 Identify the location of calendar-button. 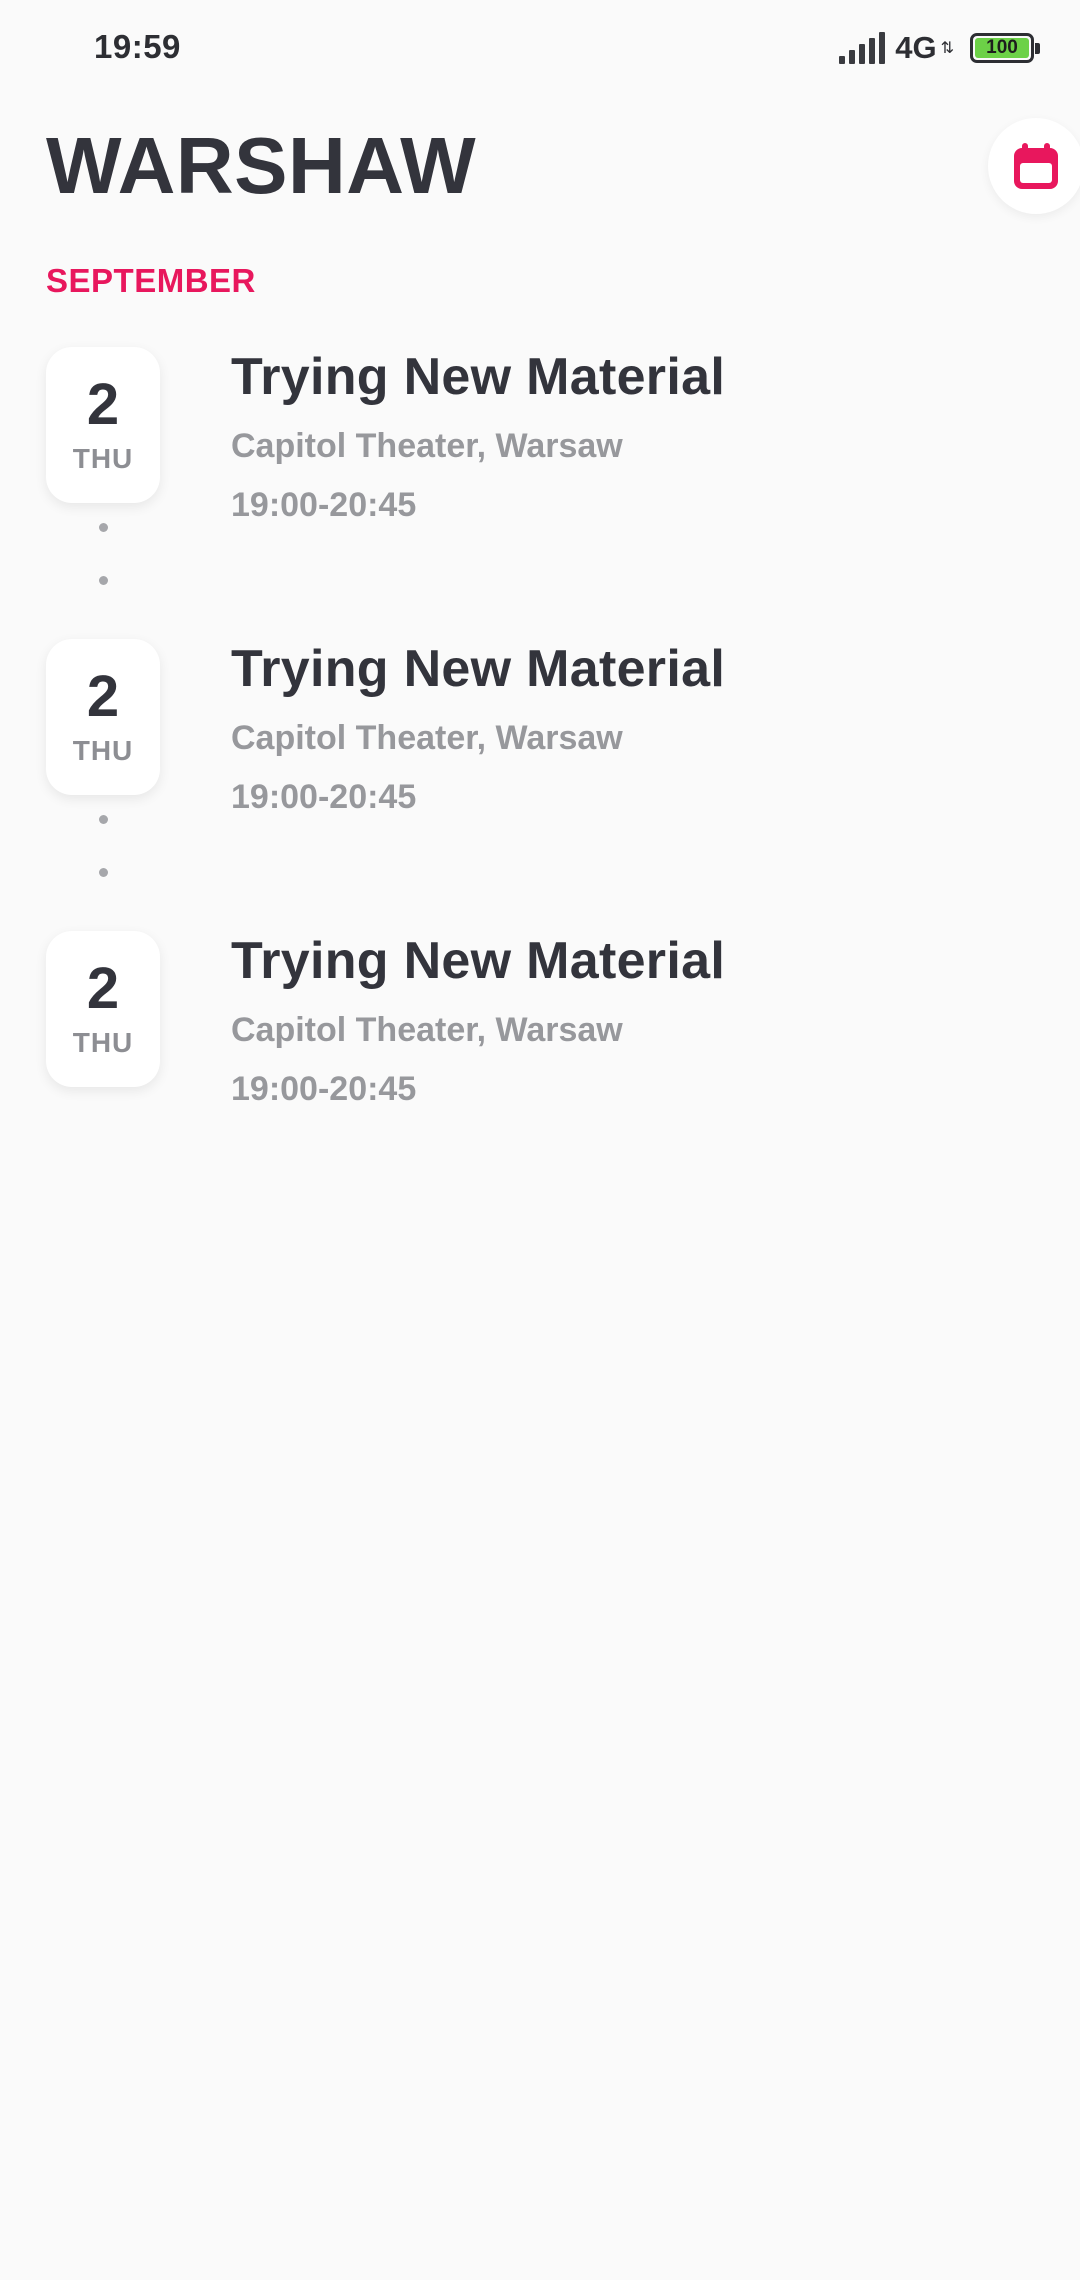
(1034, 166).